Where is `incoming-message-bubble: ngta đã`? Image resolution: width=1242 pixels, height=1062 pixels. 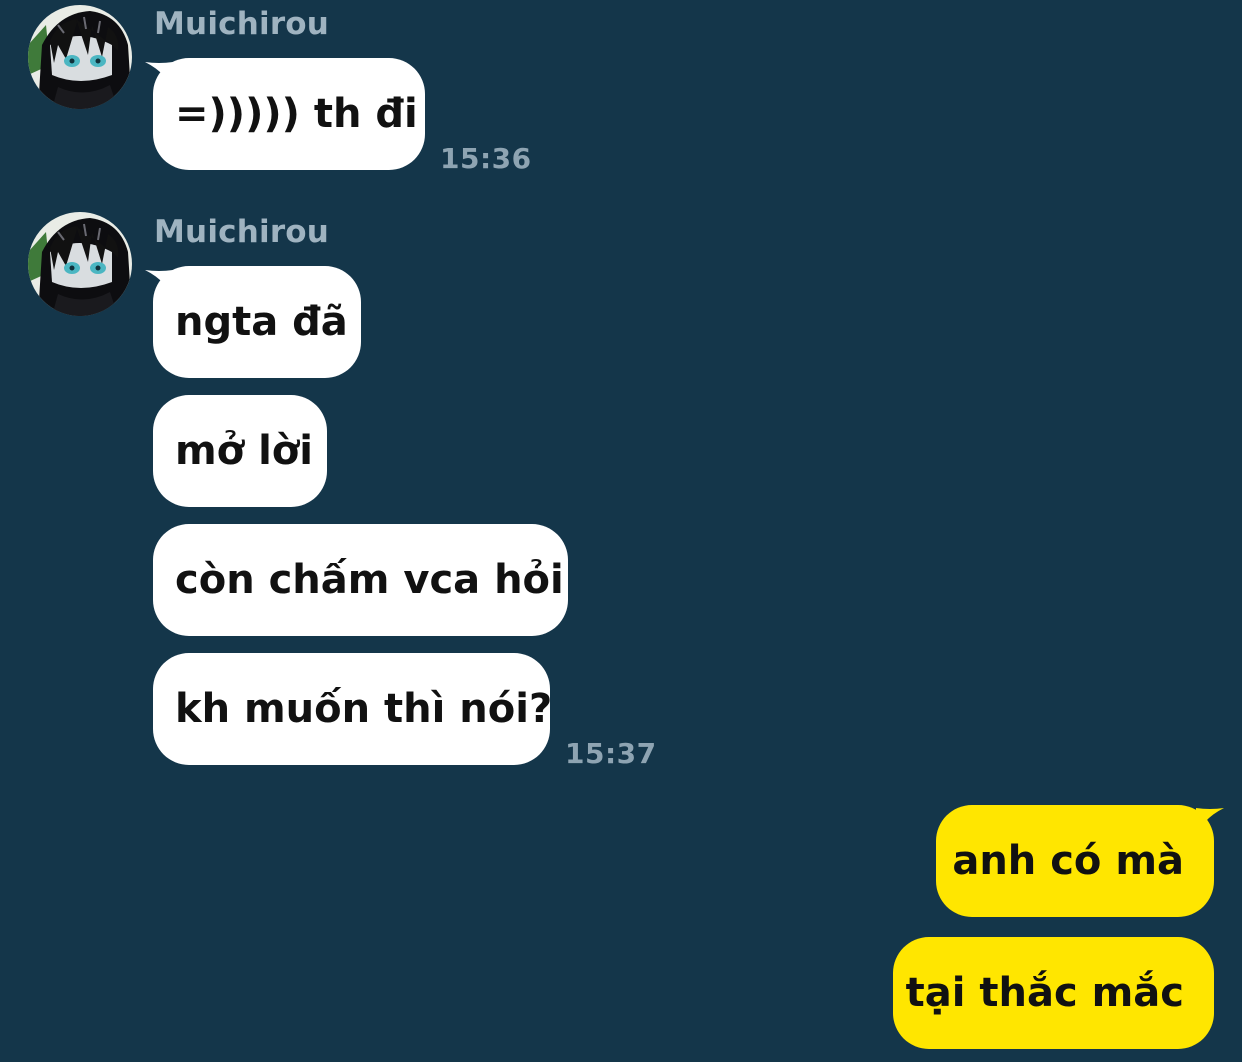
incoming-message-bubble: ngta đã is located at coordinates (257, 322).